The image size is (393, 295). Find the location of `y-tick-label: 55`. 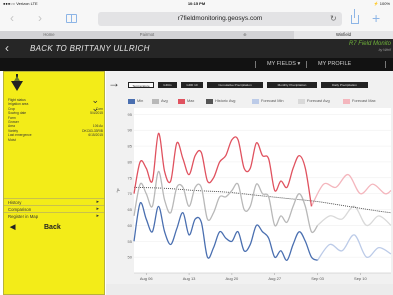

y-tick-label: 55 is located at coordinates (130, 241).